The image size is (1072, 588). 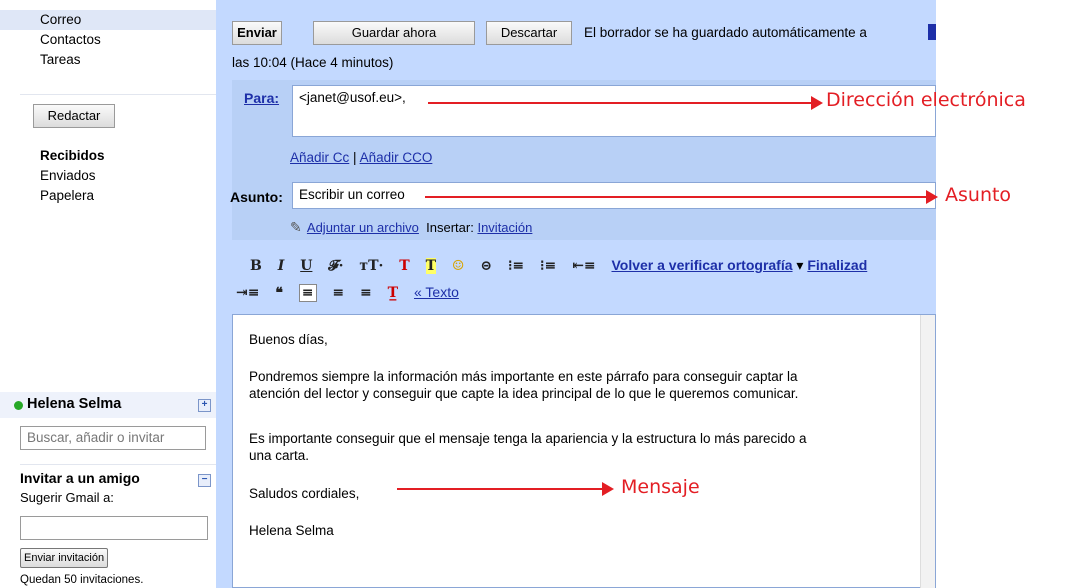 I want to click on underline-button: U, so click(x=306, y=266).